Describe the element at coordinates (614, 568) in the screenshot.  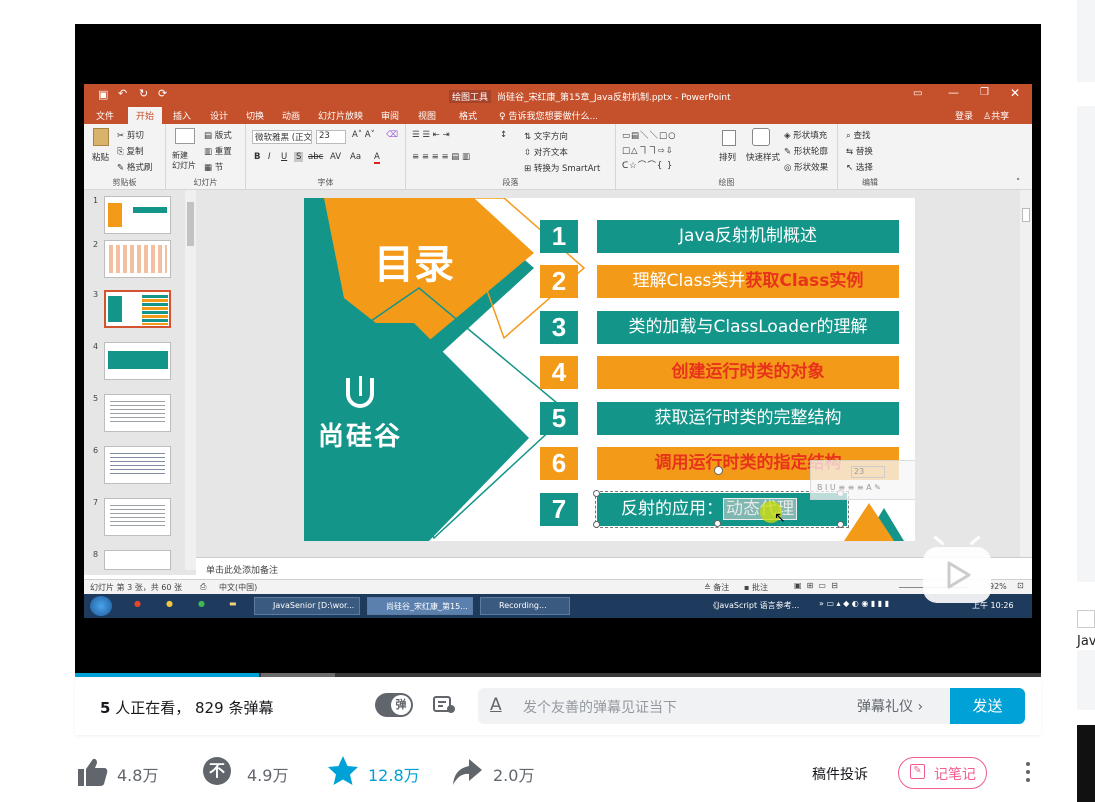
I see `notes-pane: 单击此处添加备注` at that location.